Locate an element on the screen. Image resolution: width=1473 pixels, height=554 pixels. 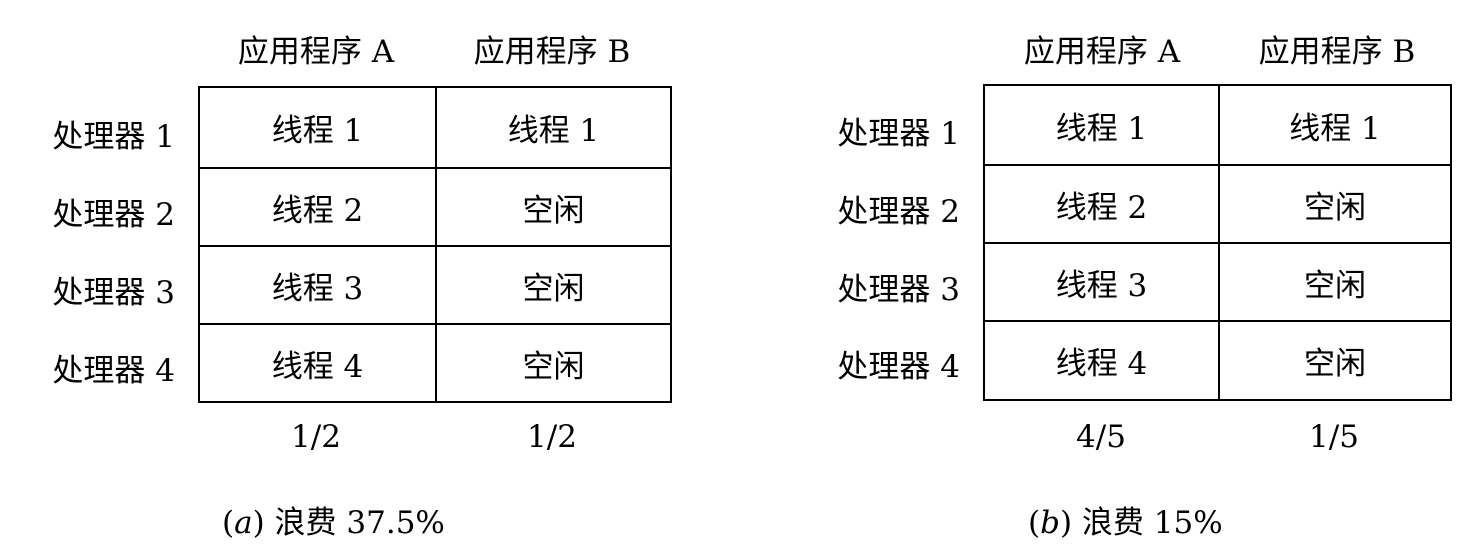
fraction-app-a: 4/5 is located at coordinates (1101, 437).